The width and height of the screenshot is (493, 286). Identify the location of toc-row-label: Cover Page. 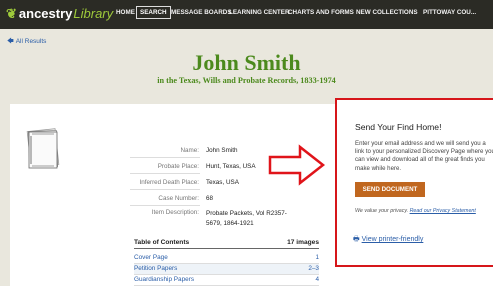
(151, 257).